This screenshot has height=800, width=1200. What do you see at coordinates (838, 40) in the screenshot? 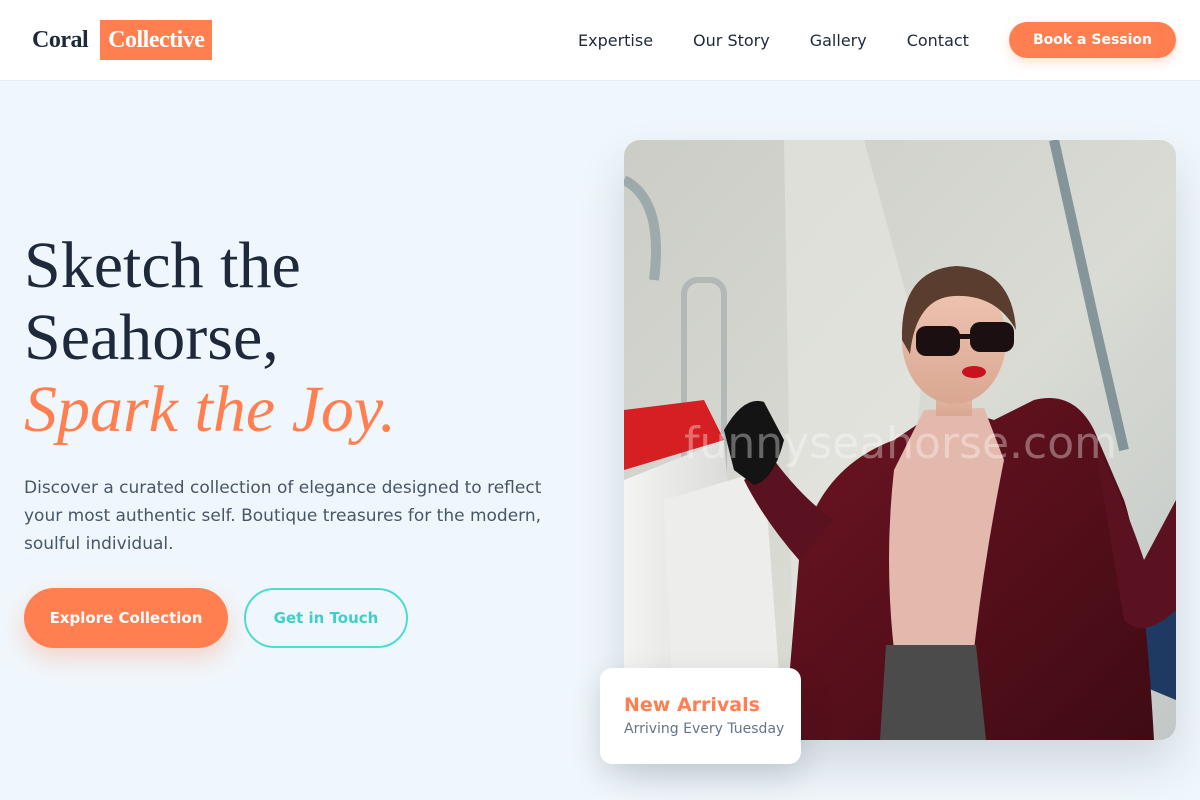
I see `nav-link-gallery: Gallery` at bounding box center [838, 40].